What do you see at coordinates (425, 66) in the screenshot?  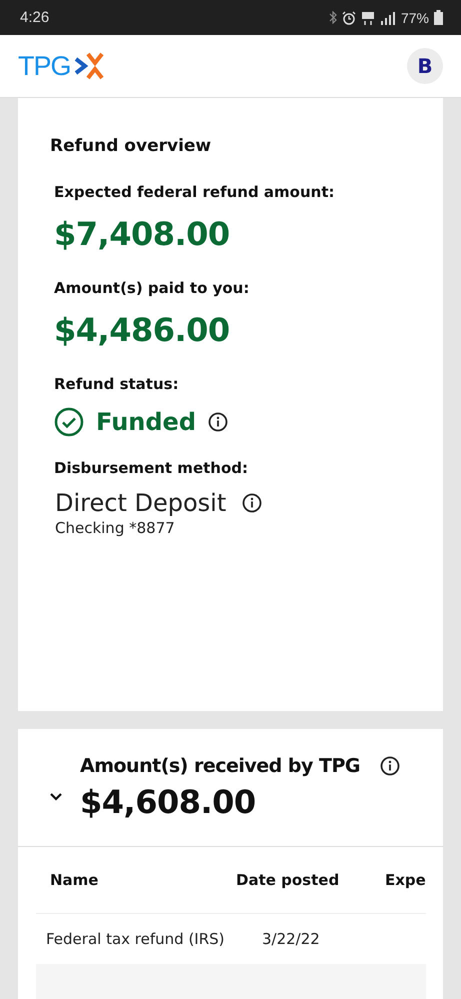 I see `avatar-button: B` at bounding box center [425, 66].